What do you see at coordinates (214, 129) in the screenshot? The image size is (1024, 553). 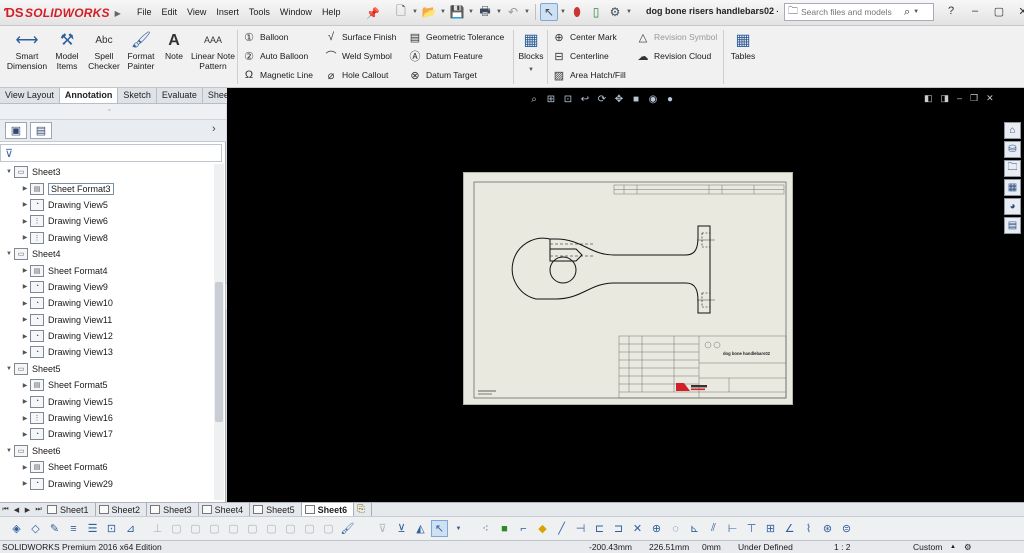 I see `chevron-right-icon: ›` at bounding box center [214, 129].